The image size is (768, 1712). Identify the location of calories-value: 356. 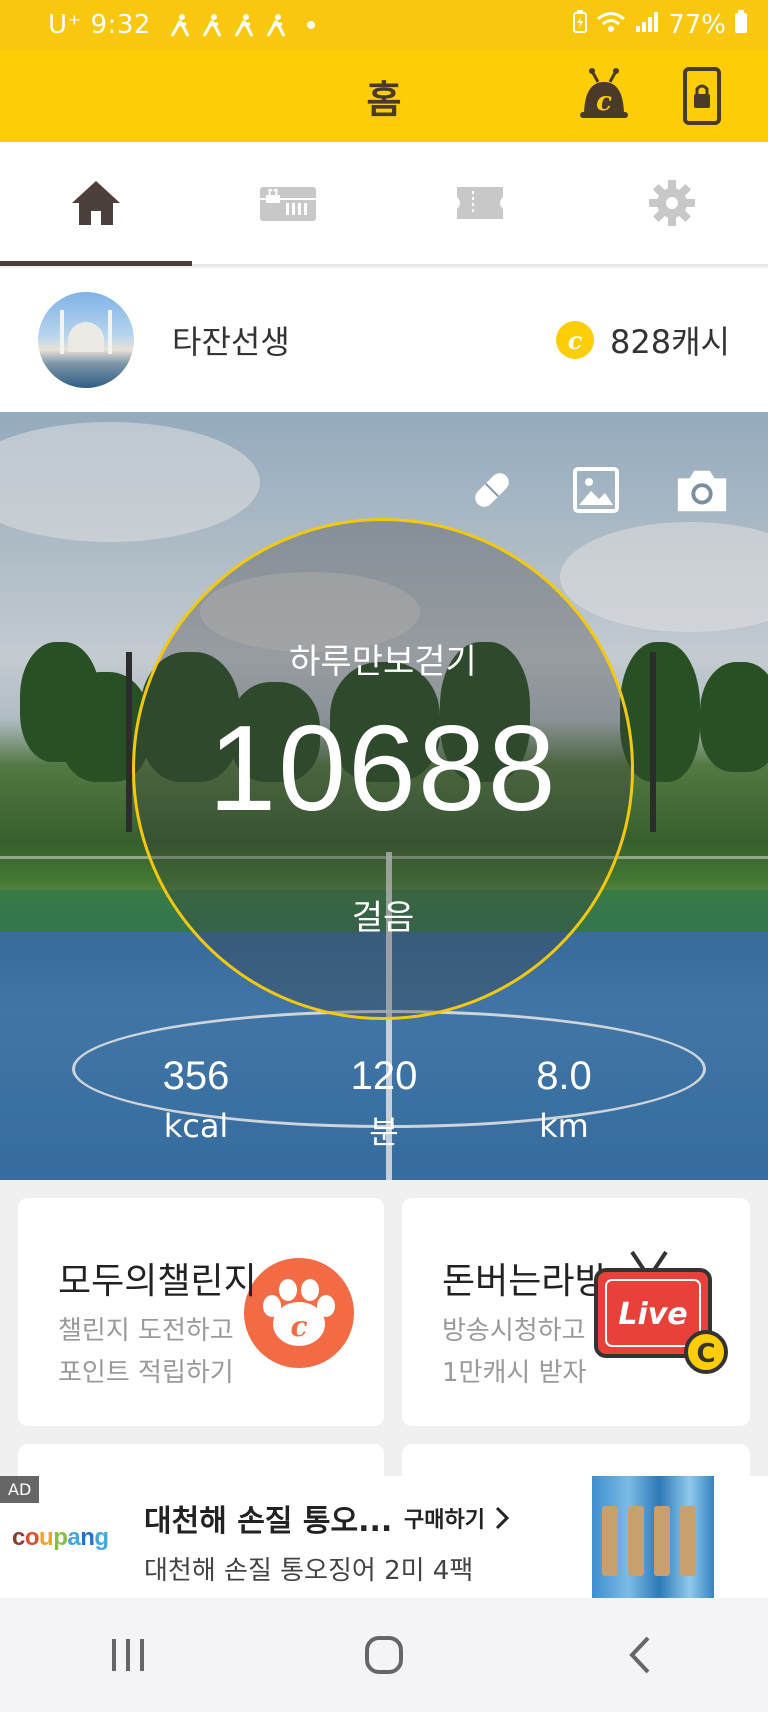
(196, 1076).